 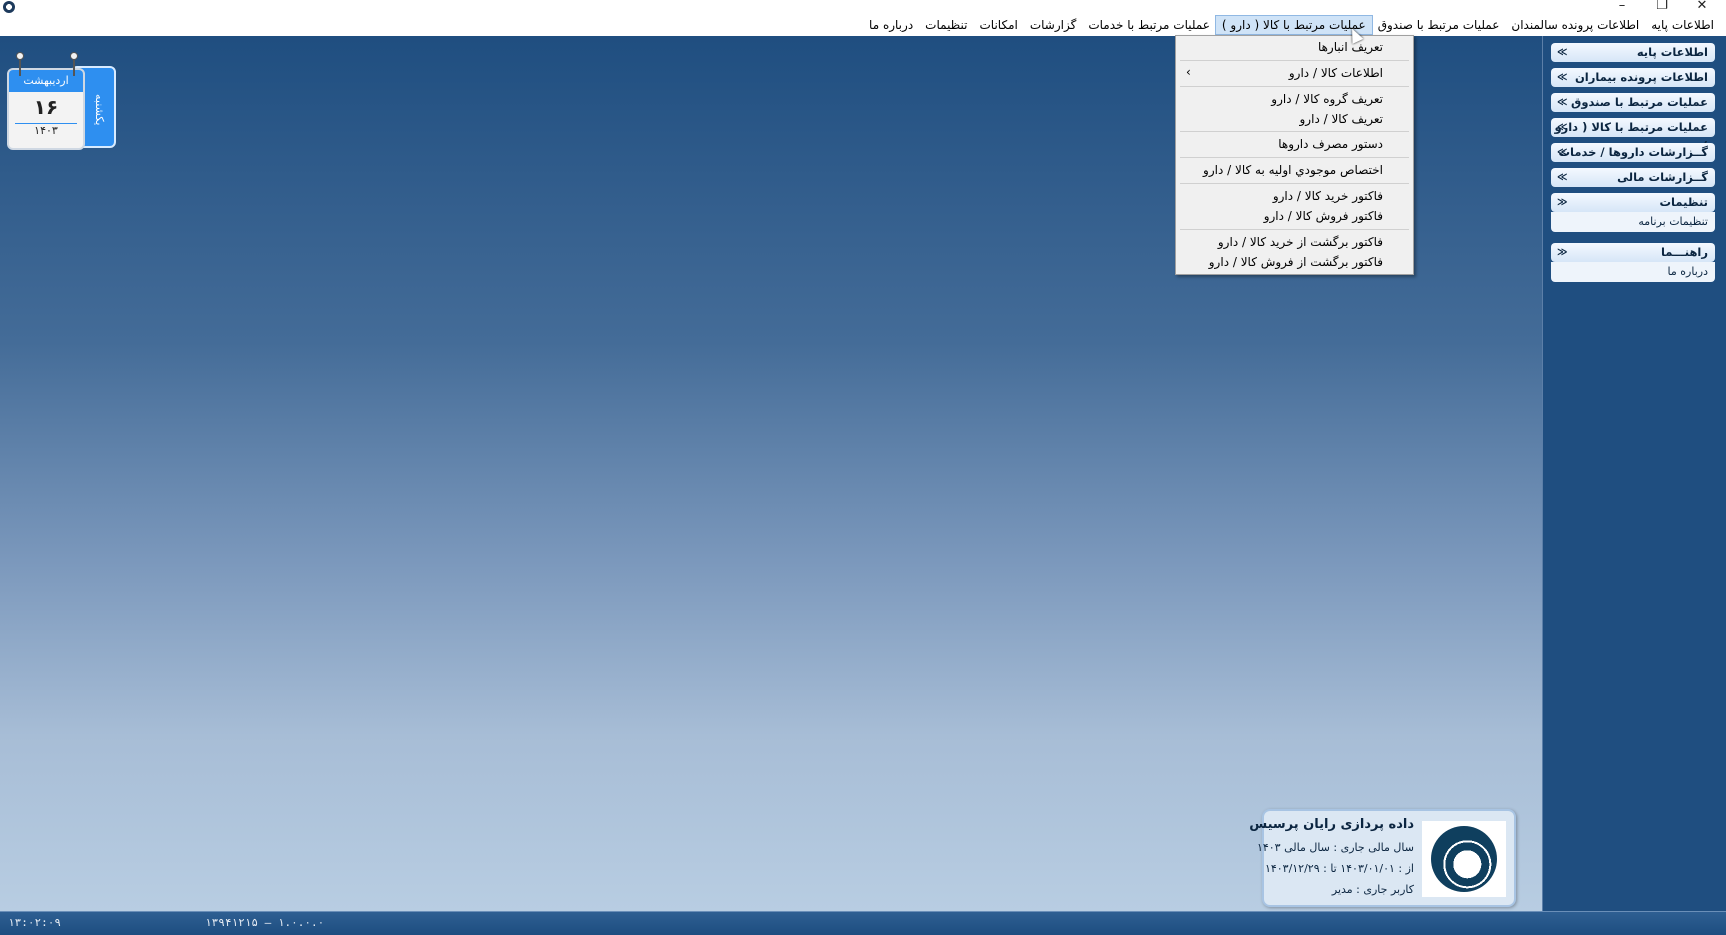 I want to click on sidebar-group-drug-reports: گــزارشات داروها / خدمات ≫, so click(x=1633, y=152).